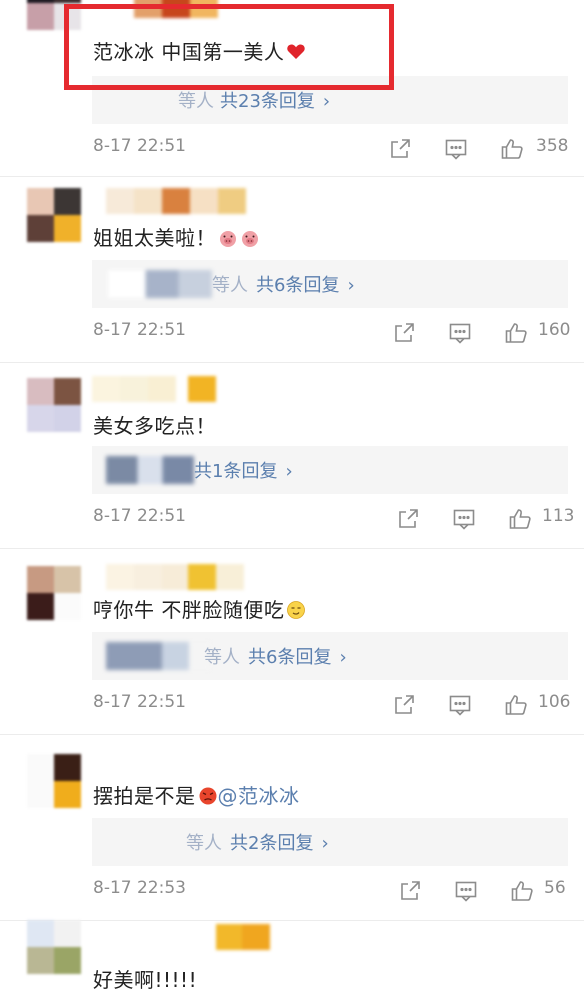 This screenshot has width=584, height=1000. What do you see at coordinates (154, 238) in the screenshot?
I see `comment-text-content: 姐姐太美啦！` at bounding box center [154, 238].